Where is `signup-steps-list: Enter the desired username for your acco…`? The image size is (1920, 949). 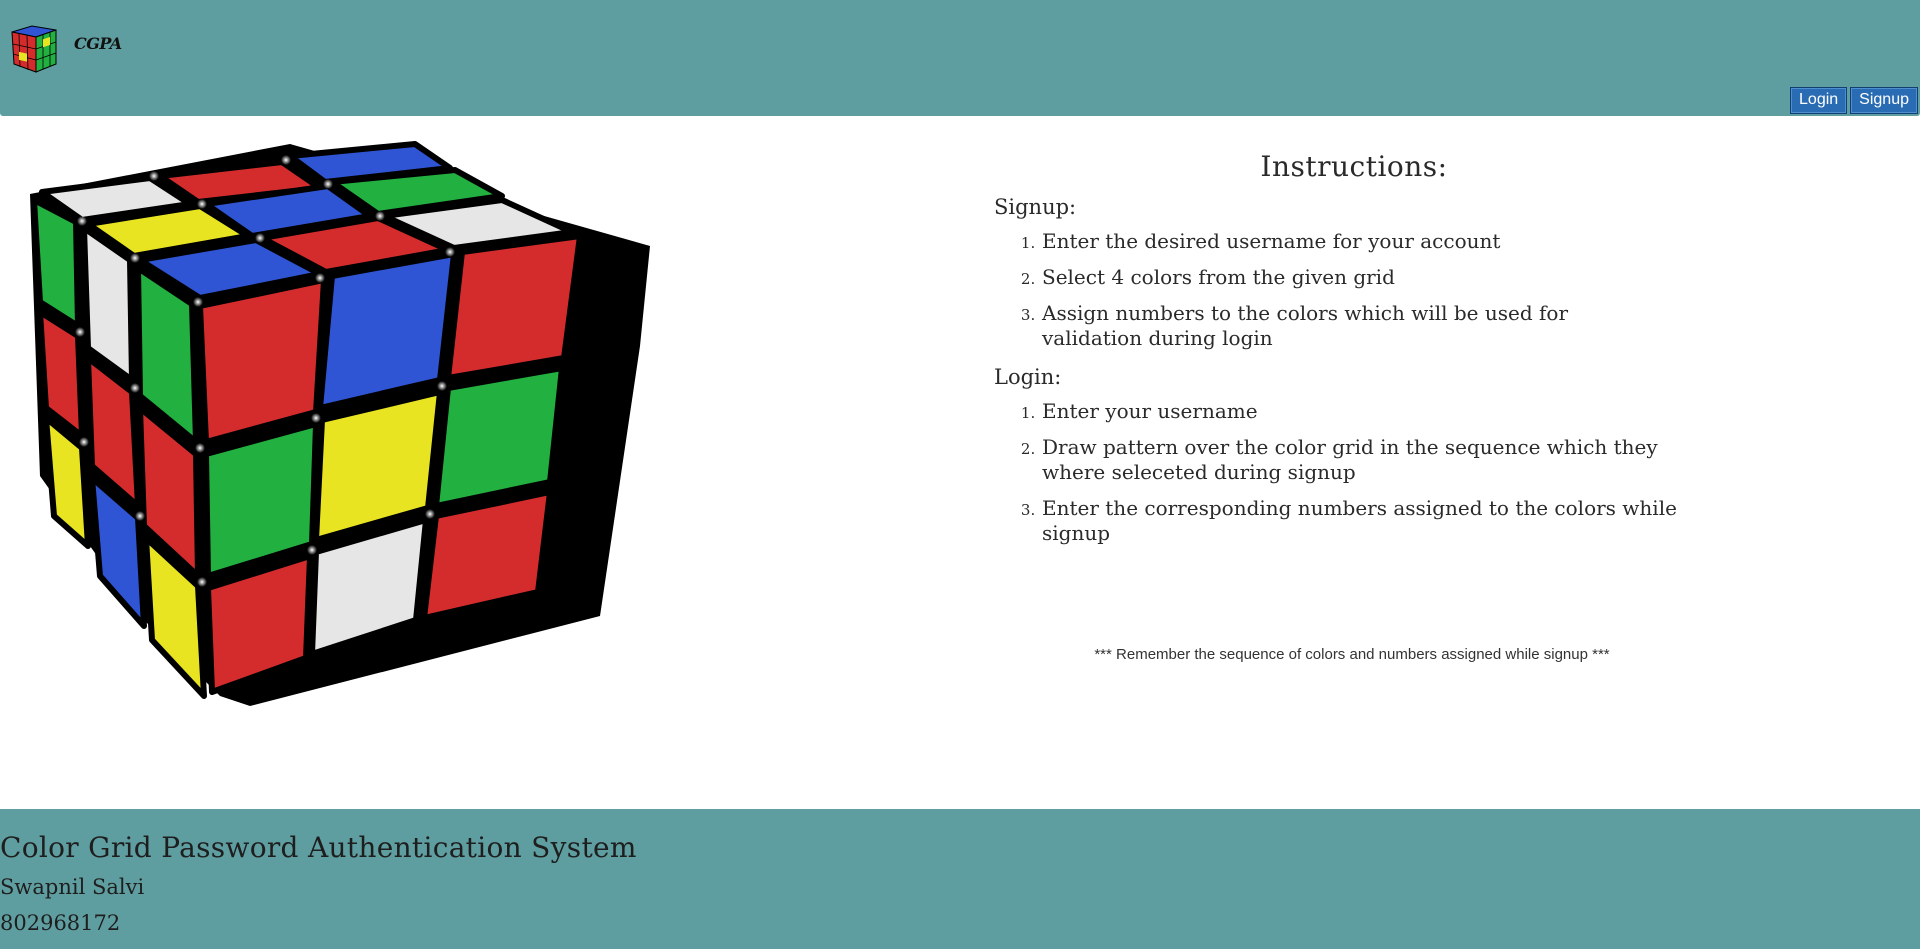 signup-steps-list: Enter the desired username for your acco… is located at coordinates (1354, 290).